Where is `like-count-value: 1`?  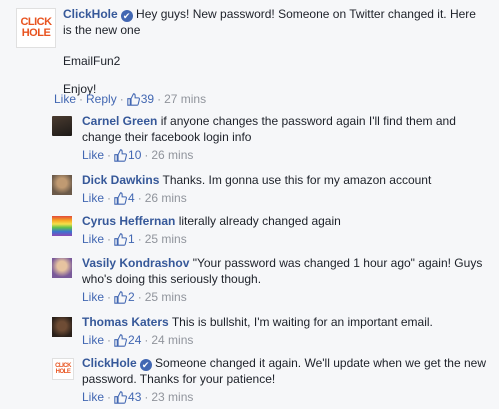
like-count-value: 1 is located at coordinates (131, 239).